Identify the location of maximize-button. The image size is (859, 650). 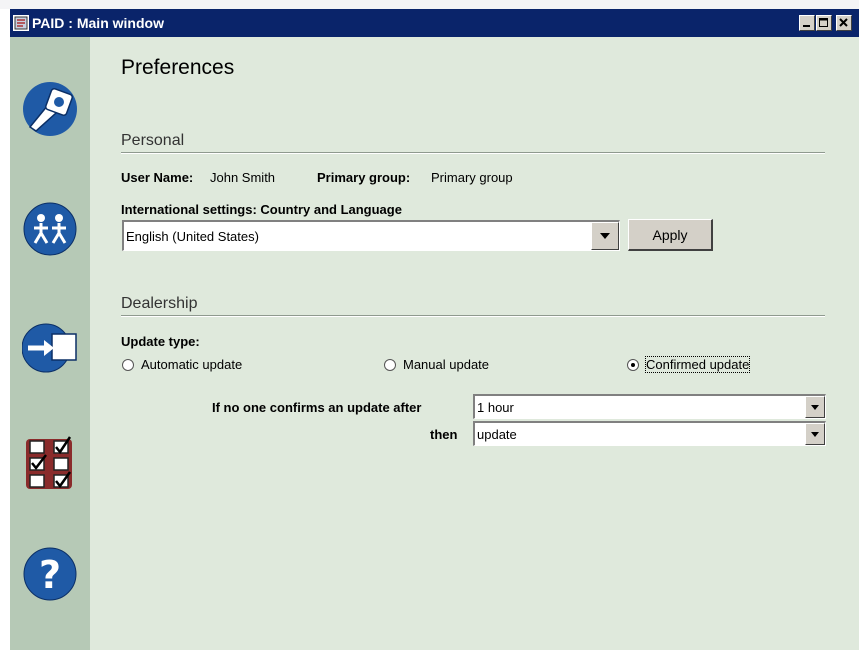
(824, 23).